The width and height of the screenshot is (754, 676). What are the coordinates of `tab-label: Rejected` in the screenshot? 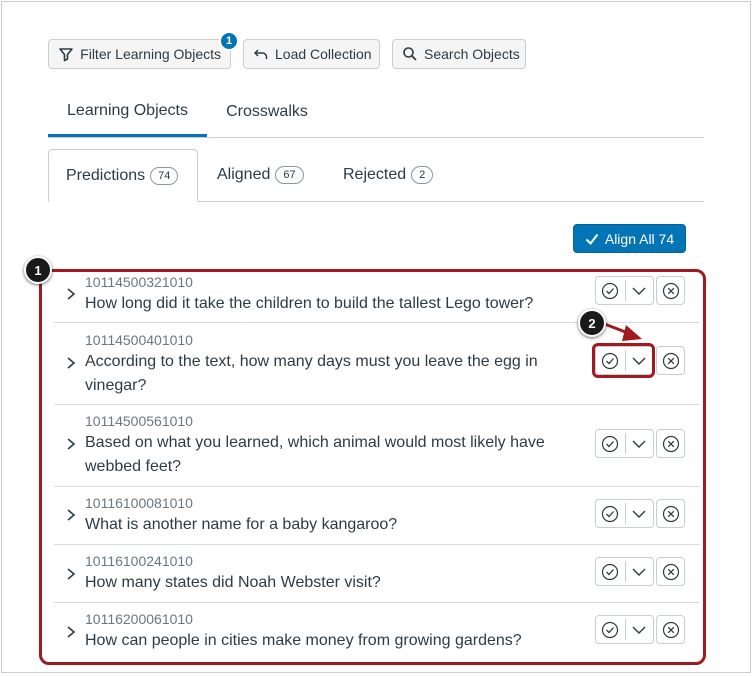 It's located at (375, 174).